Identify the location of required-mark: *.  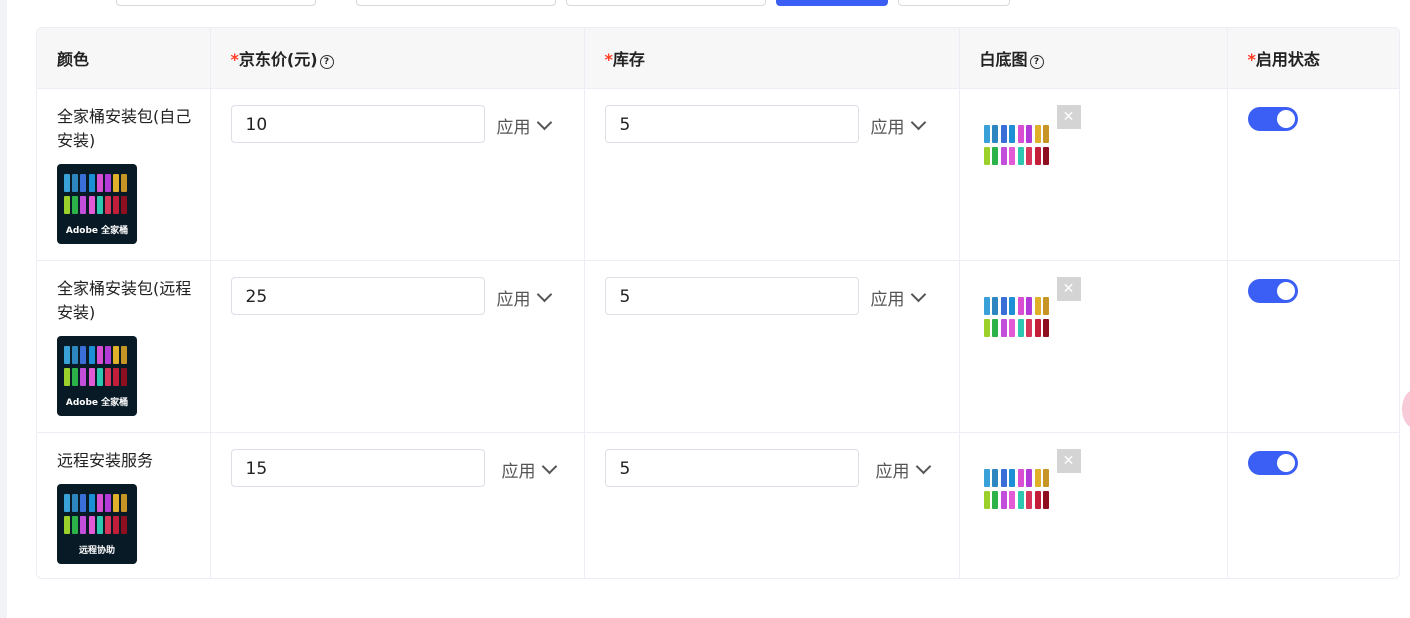
(608, 59).